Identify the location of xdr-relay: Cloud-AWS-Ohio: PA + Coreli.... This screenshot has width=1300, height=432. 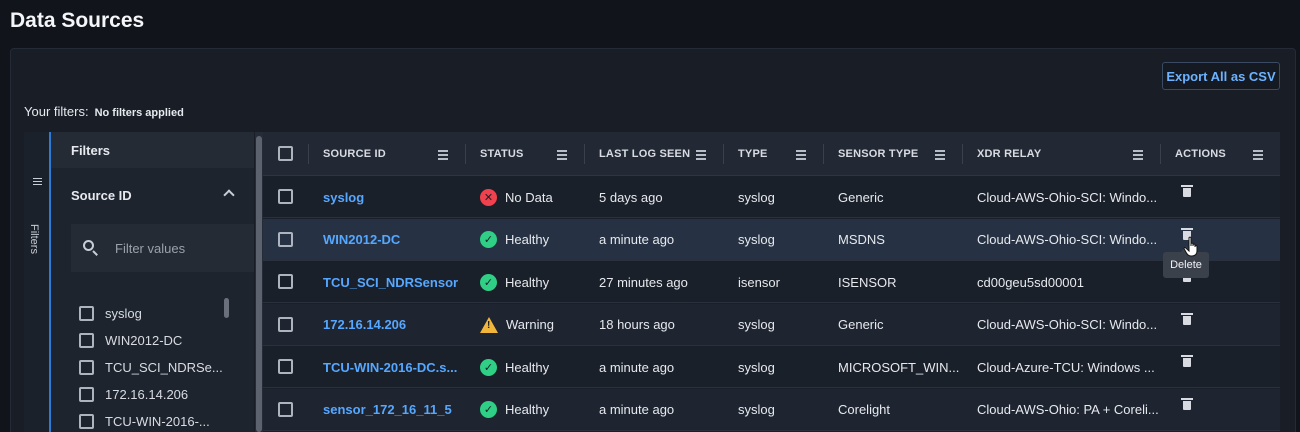
(1068, 409).